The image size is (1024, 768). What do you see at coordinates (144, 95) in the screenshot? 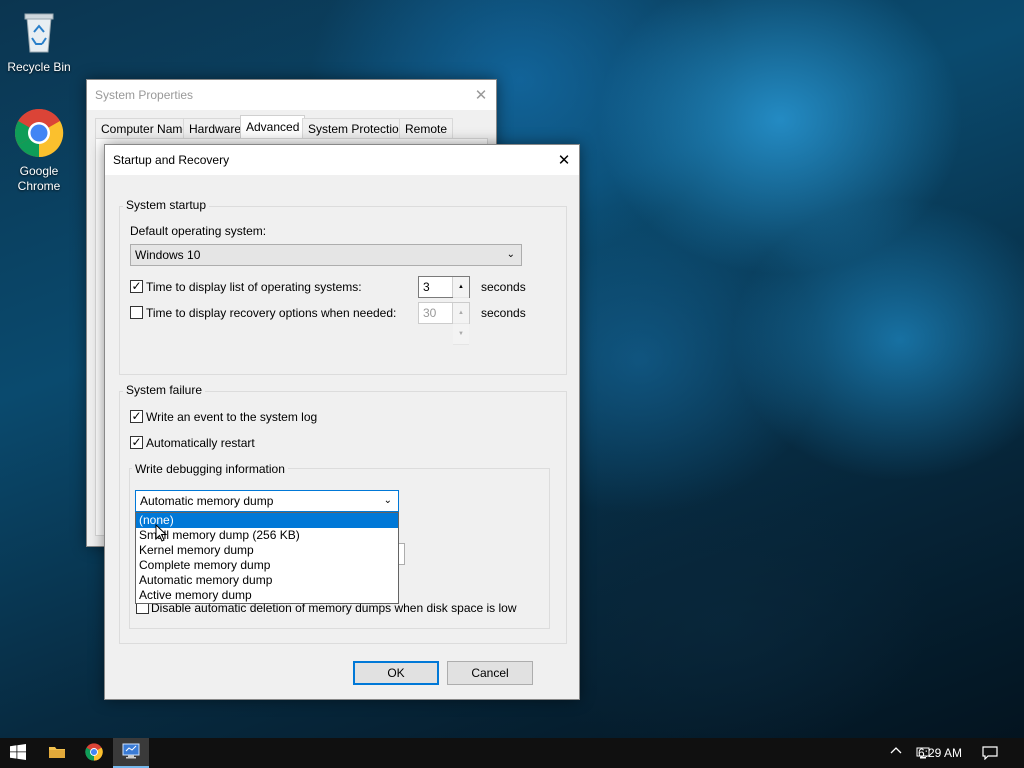
I see `window-title: System Properties` at bounding box center [144, 95].